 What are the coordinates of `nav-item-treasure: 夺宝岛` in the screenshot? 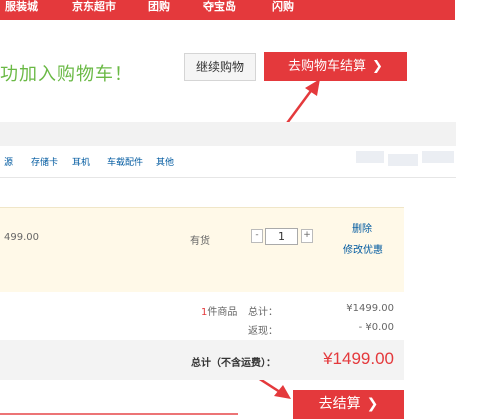 It's located at (219, 10).